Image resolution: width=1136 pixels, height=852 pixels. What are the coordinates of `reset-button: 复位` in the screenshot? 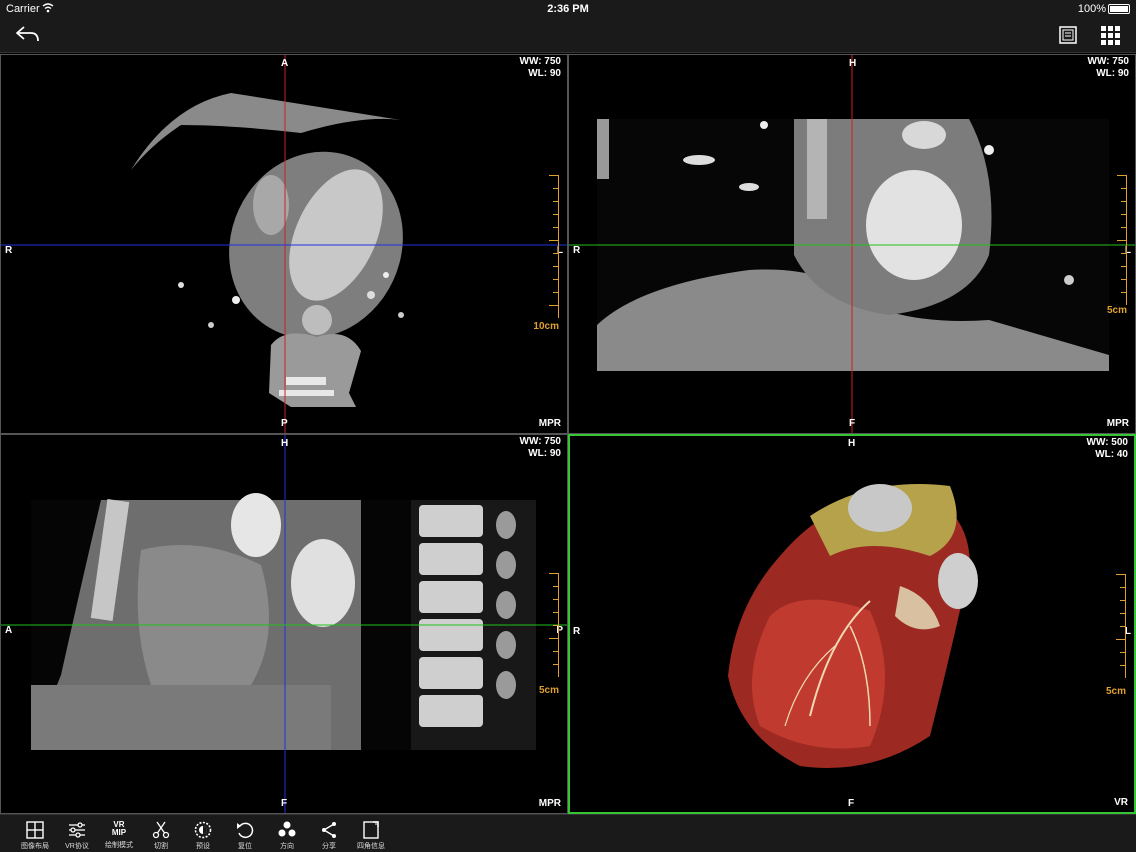 It's located at (245, 833).